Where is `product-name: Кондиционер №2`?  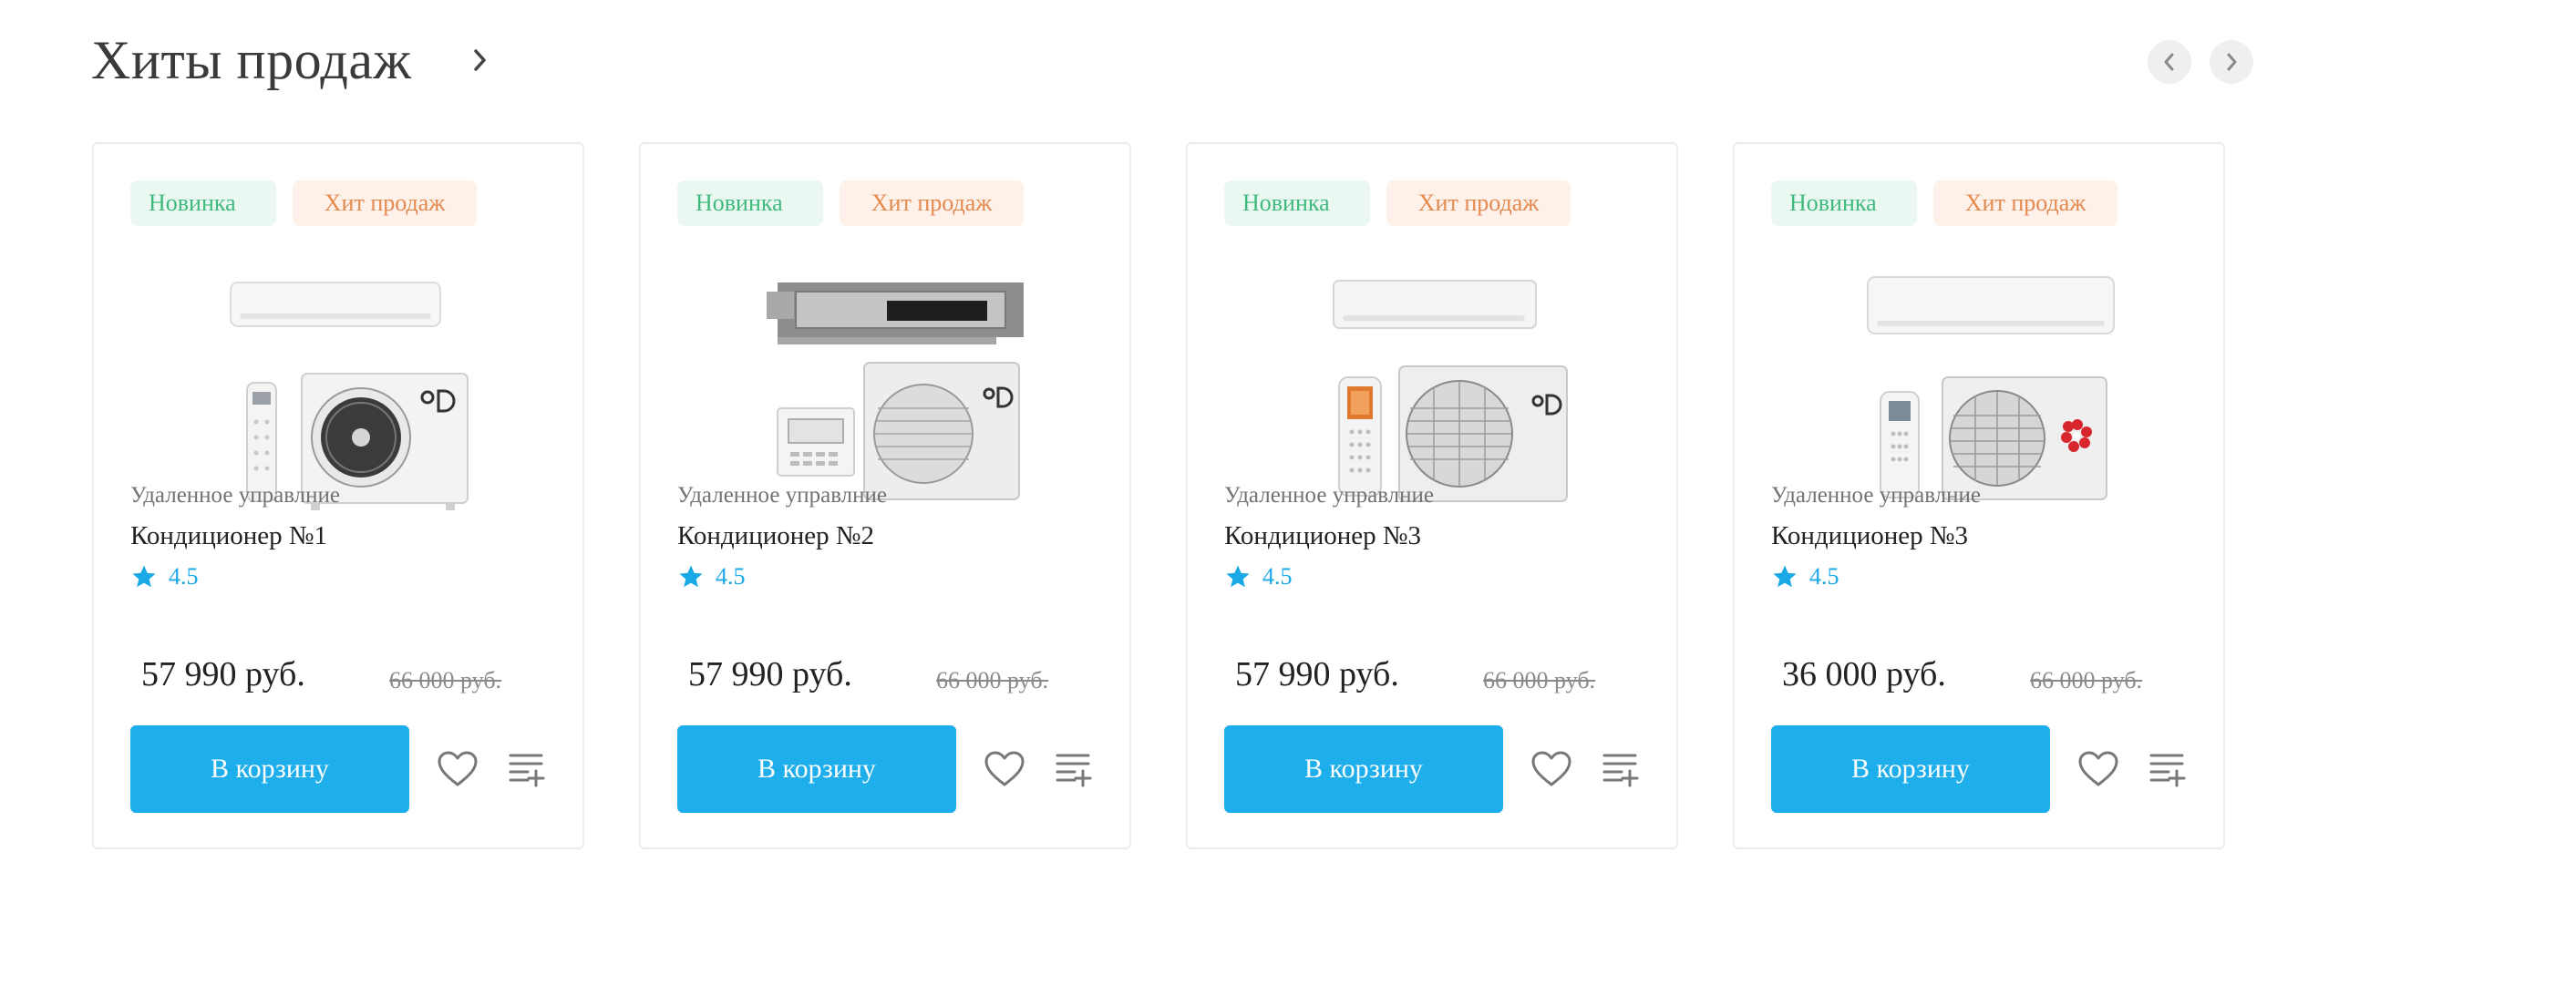 product-name: Кондиционер №2 is located at coordinates (775, 536).